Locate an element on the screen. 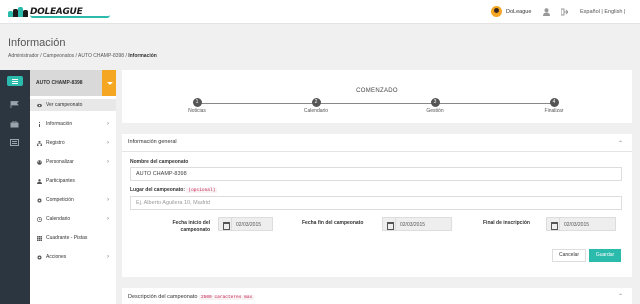 This screenshot has width=640, height=304. sidebar-item-label: Información is located at coordinates (59, 124).